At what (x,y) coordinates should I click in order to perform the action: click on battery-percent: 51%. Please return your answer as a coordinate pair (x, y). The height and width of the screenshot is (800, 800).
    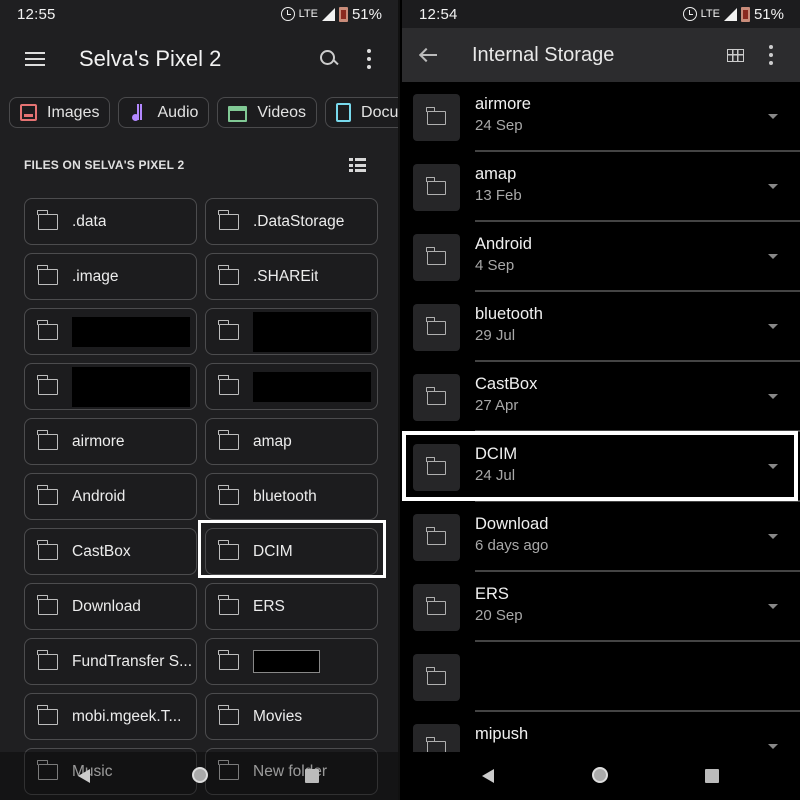
    Looking at the image, I should click on (366, 14).